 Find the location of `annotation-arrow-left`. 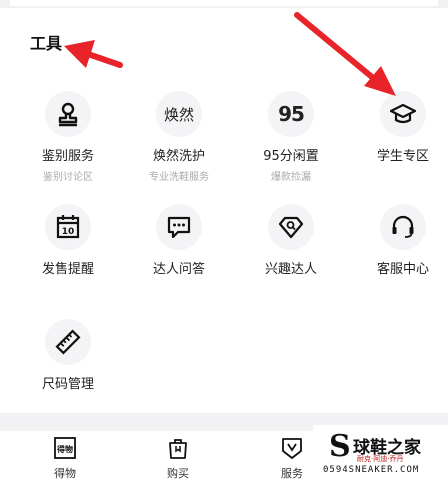

annotation-arrow-left is located at coordinates (93, 54).